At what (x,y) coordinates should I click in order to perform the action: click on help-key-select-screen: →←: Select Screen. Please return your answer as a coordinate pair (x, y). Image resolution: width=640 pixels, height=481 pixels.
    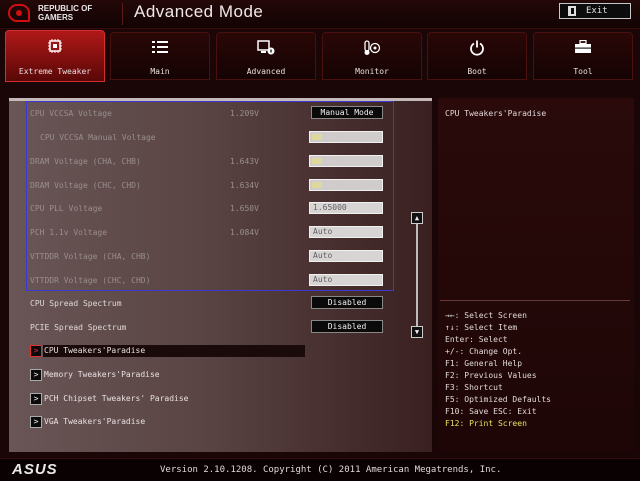
    Looking at the image, I should click on (486, 315).